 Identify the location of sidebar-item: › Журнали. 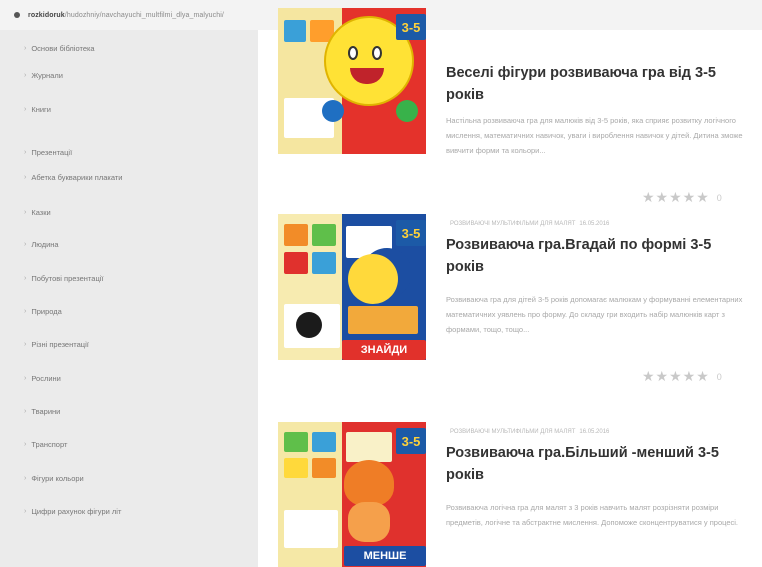
(43, 75).